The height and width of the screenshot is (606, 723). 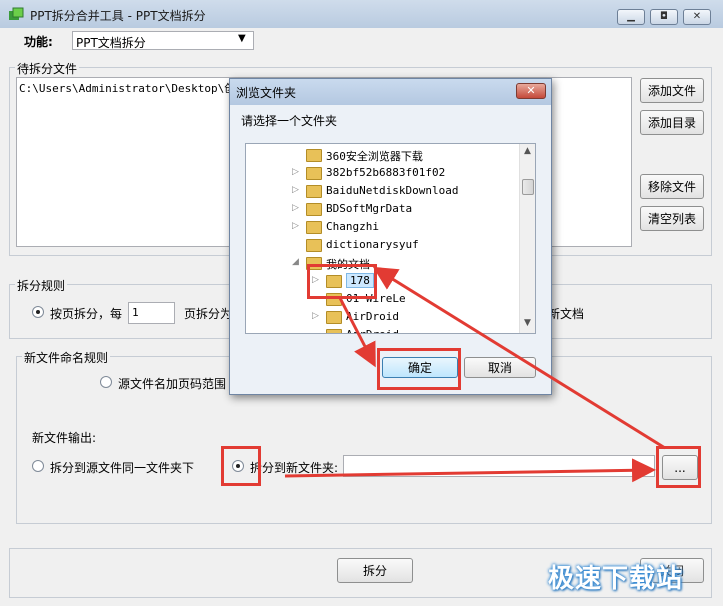 What do you see at coordinates (519, 358) in the screenshot?
I see `arrow-browse-to-folder` at bounding box center [519, 358].